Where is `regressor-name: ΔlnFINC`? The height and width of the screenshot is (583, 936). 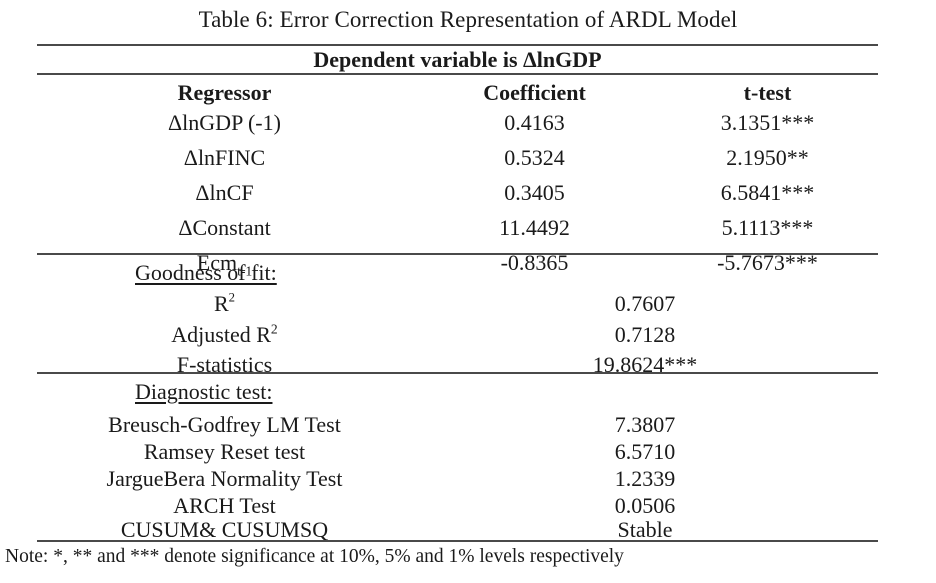
regressor-name: ΔlnFINC is located at coordinates (224, 157).